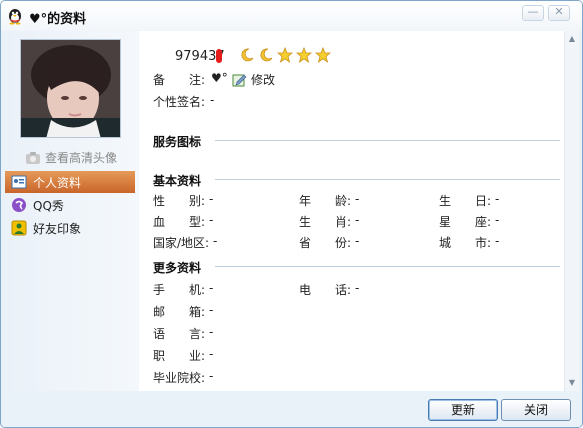  What do you see at coordinates (179, 334) in the screenshot?
I see `language-label: 语 言:` at bounding box center [179, 334].